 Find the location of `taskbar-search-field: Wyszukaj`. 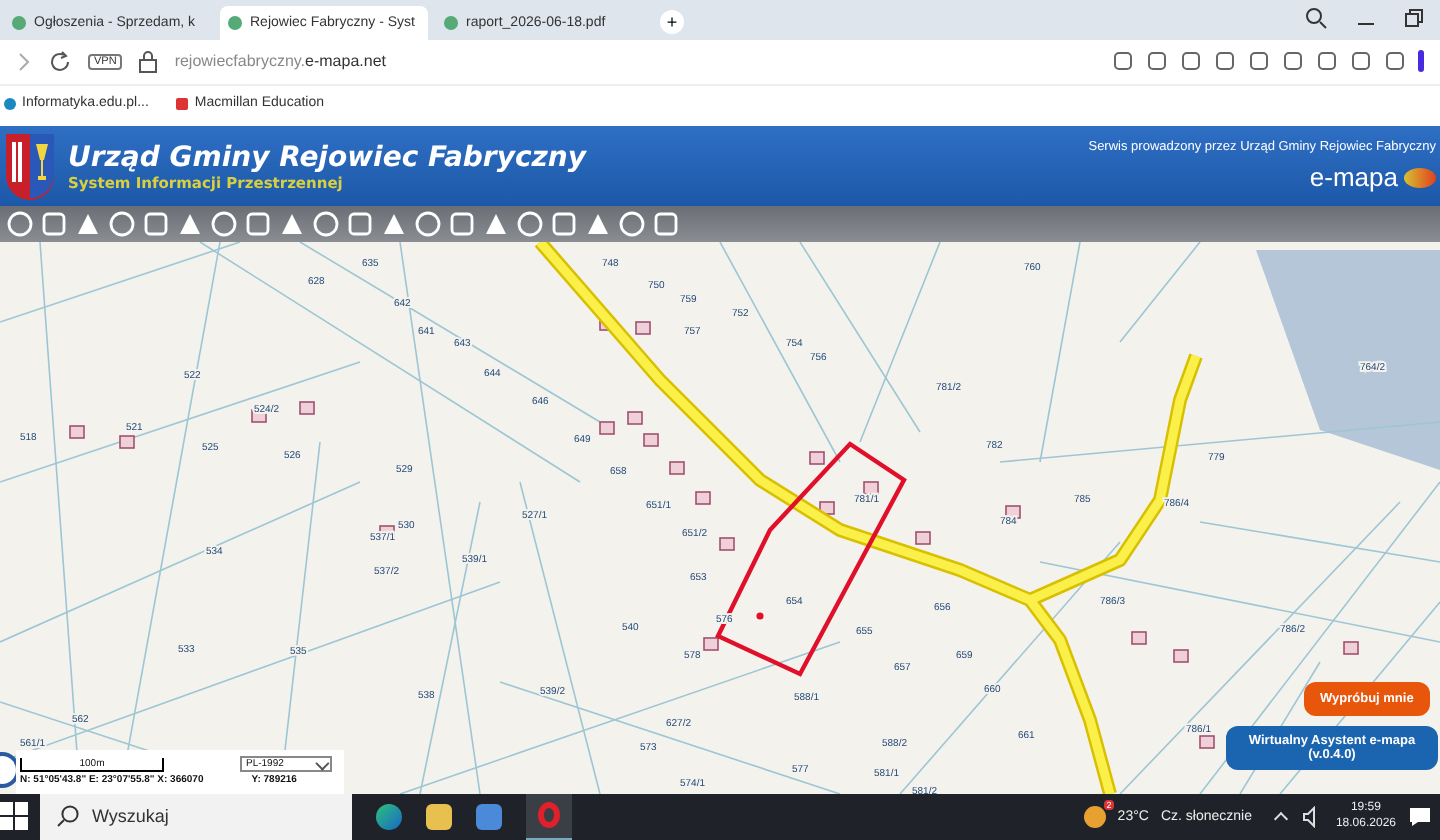

taskbar-search-field: Wyszukaj is located at coordinates (196, 816).